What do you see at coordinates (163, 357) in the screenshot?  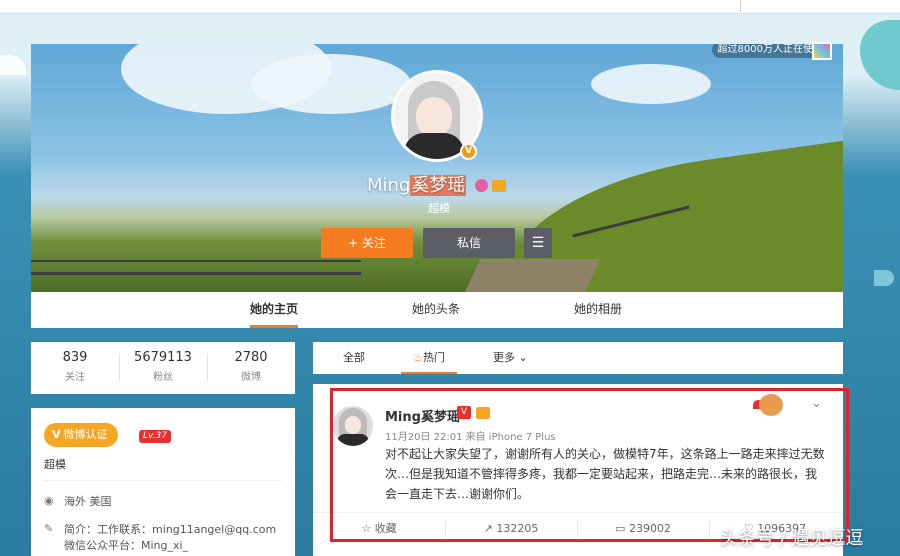 I see `stat-number: 5679113` at bounding box center [163, 357].